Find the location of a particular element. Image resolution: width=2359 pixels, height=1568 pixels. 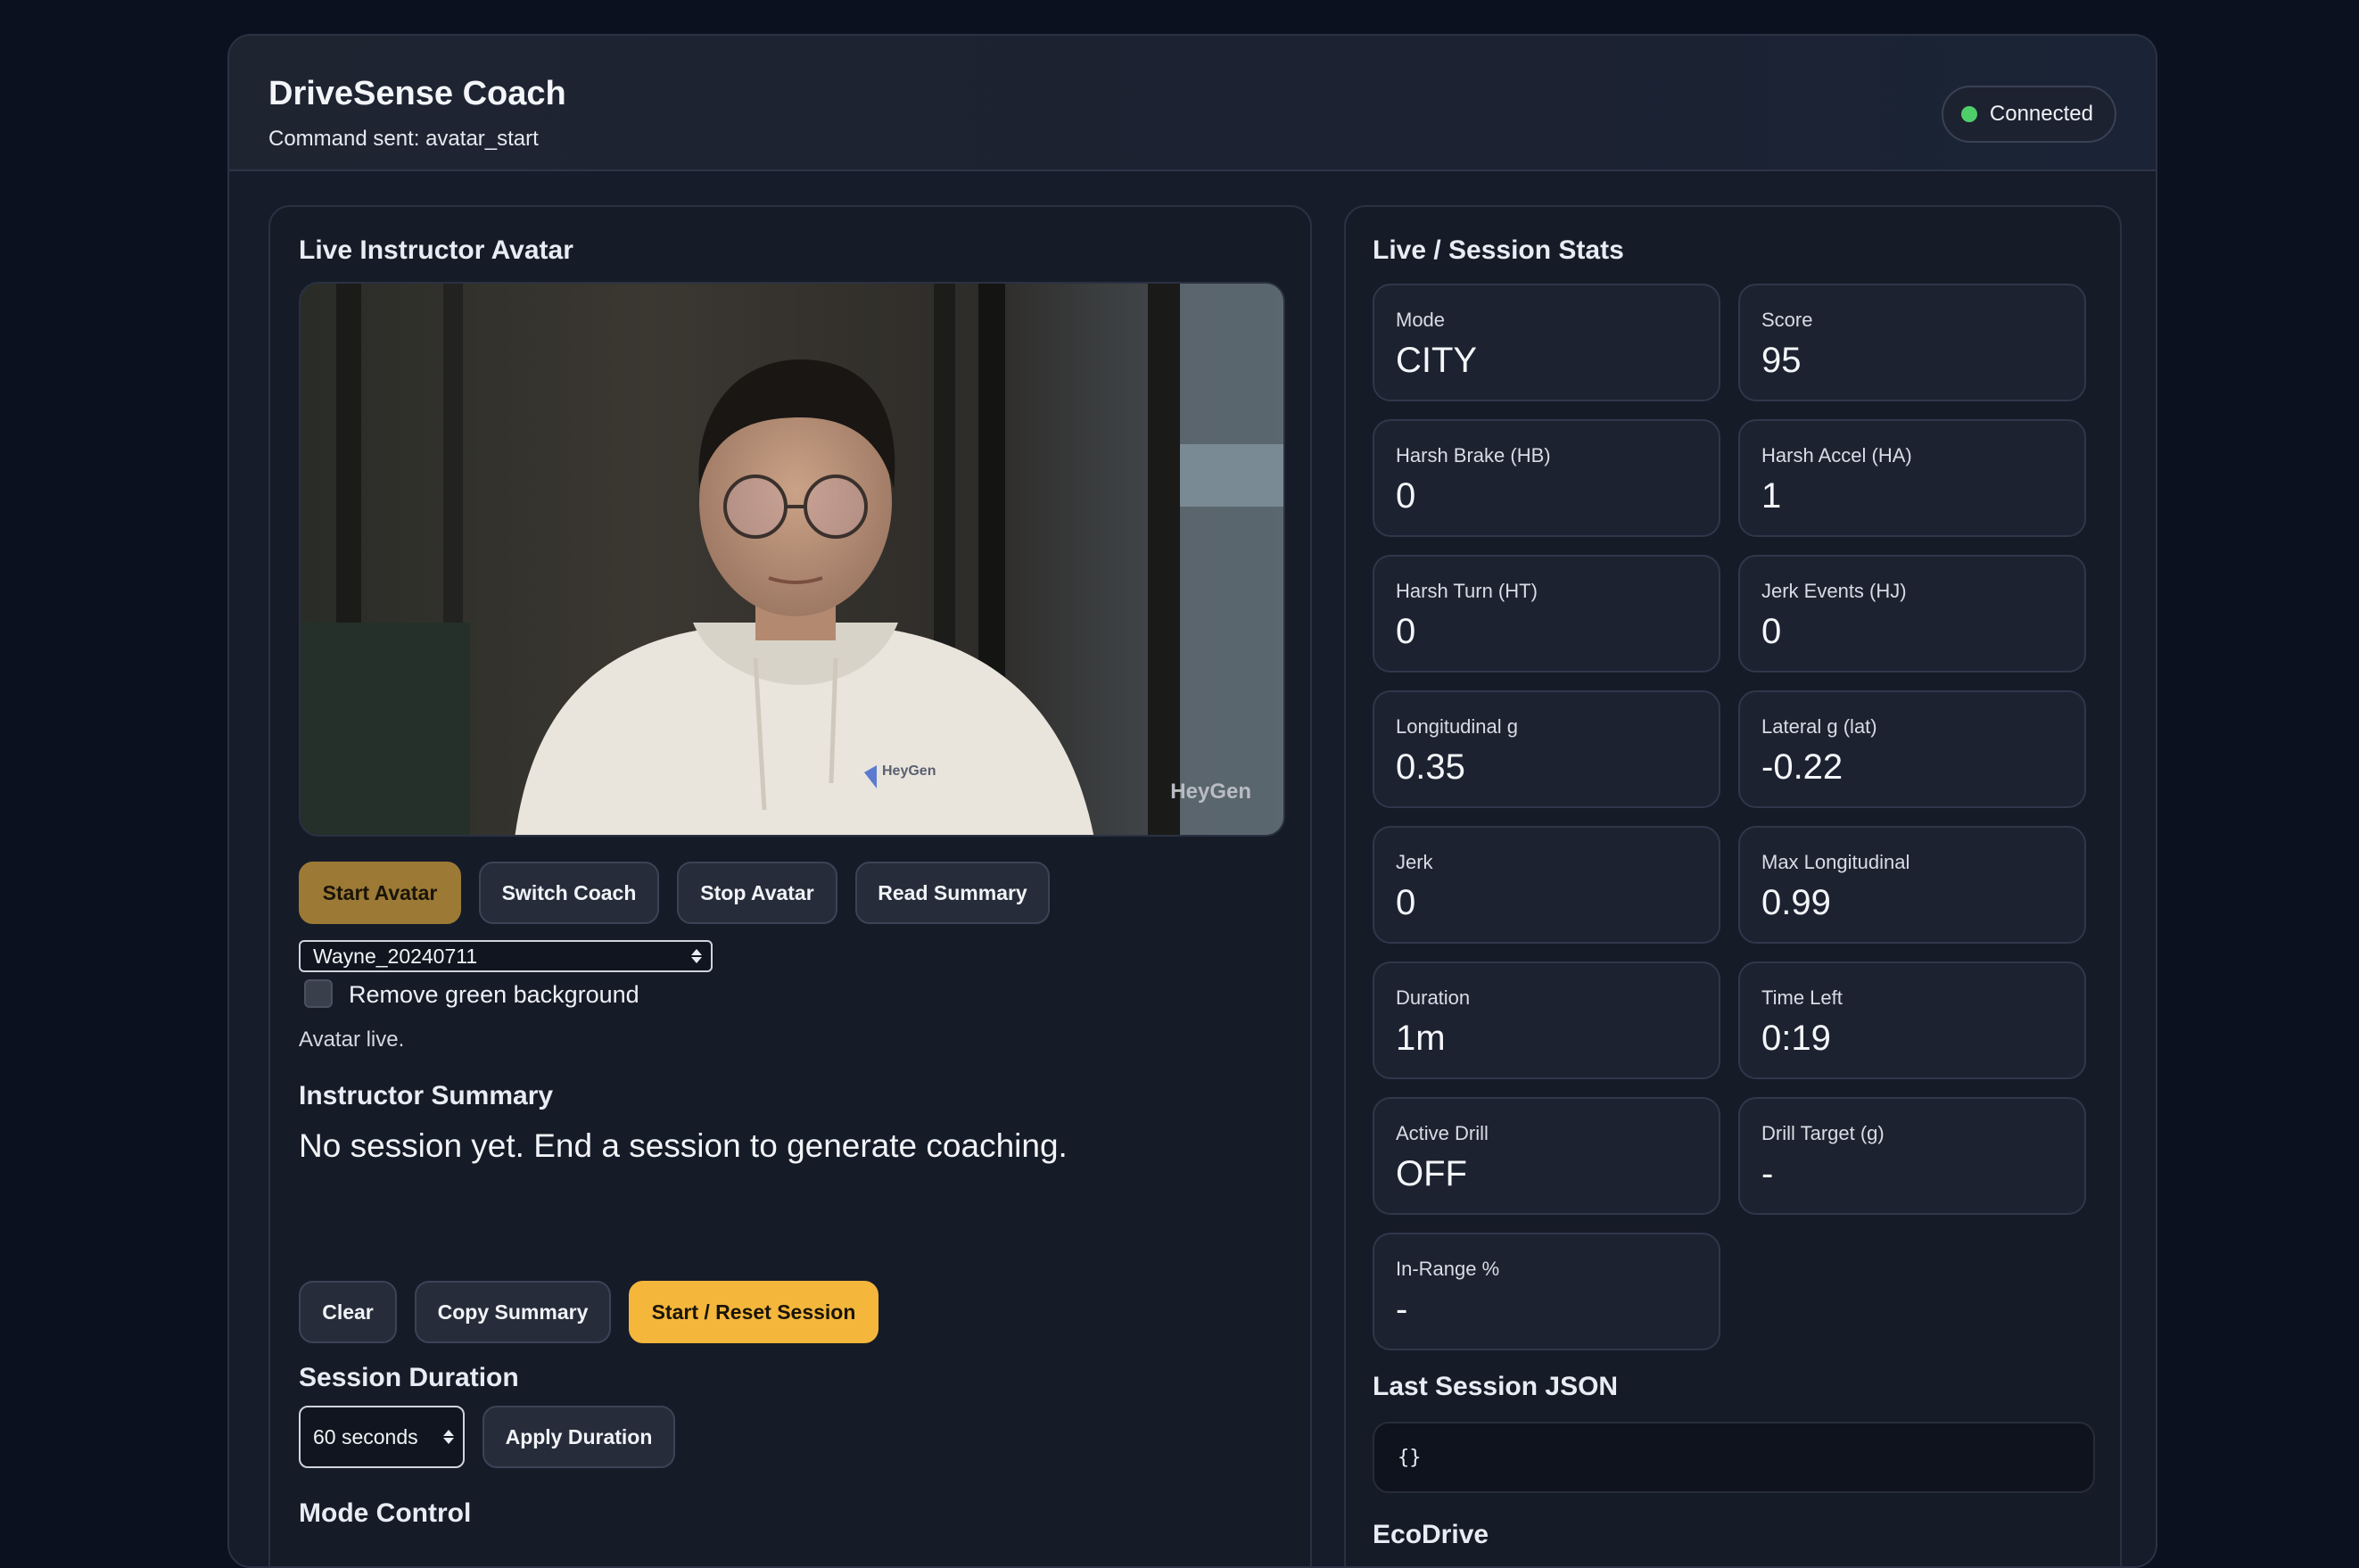

switch-coach-button: Switch Coach is located at coordinates (569, 893).